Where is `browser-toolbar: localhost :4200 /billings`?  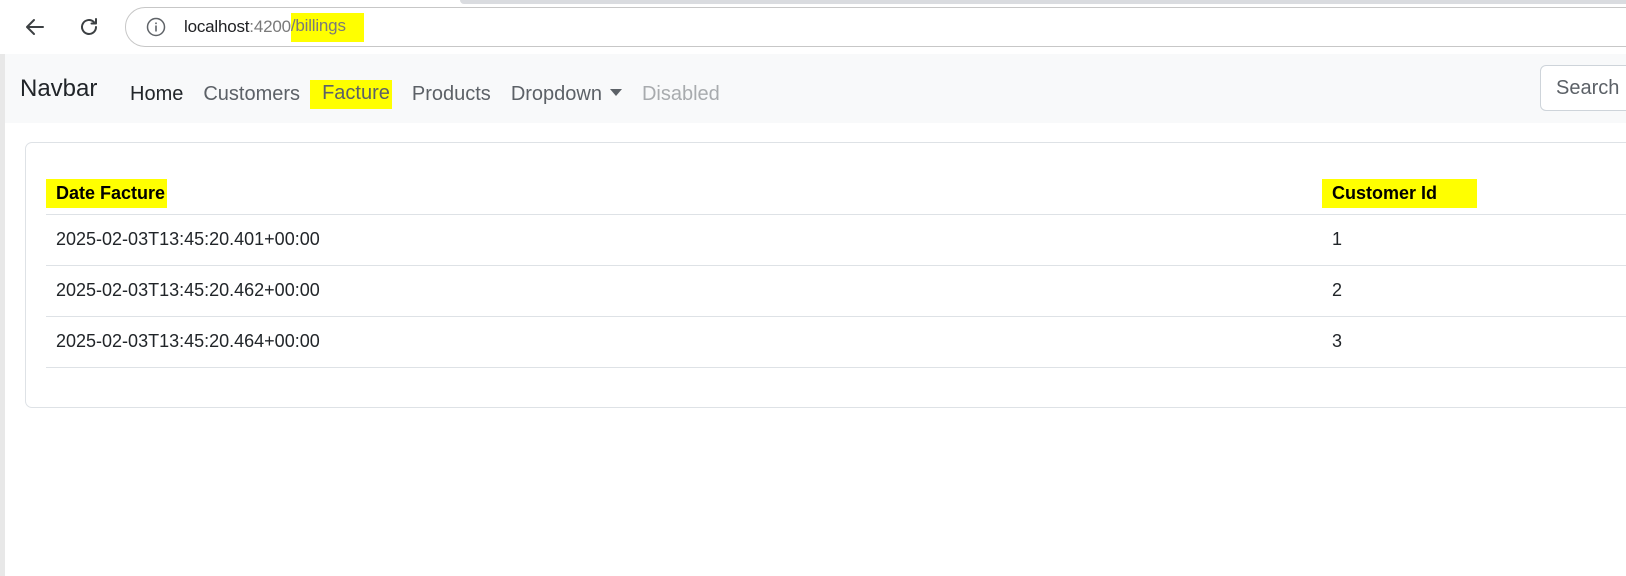
browser-toolbar: localhost :4200 /billings is located at coordinates (813, 27).